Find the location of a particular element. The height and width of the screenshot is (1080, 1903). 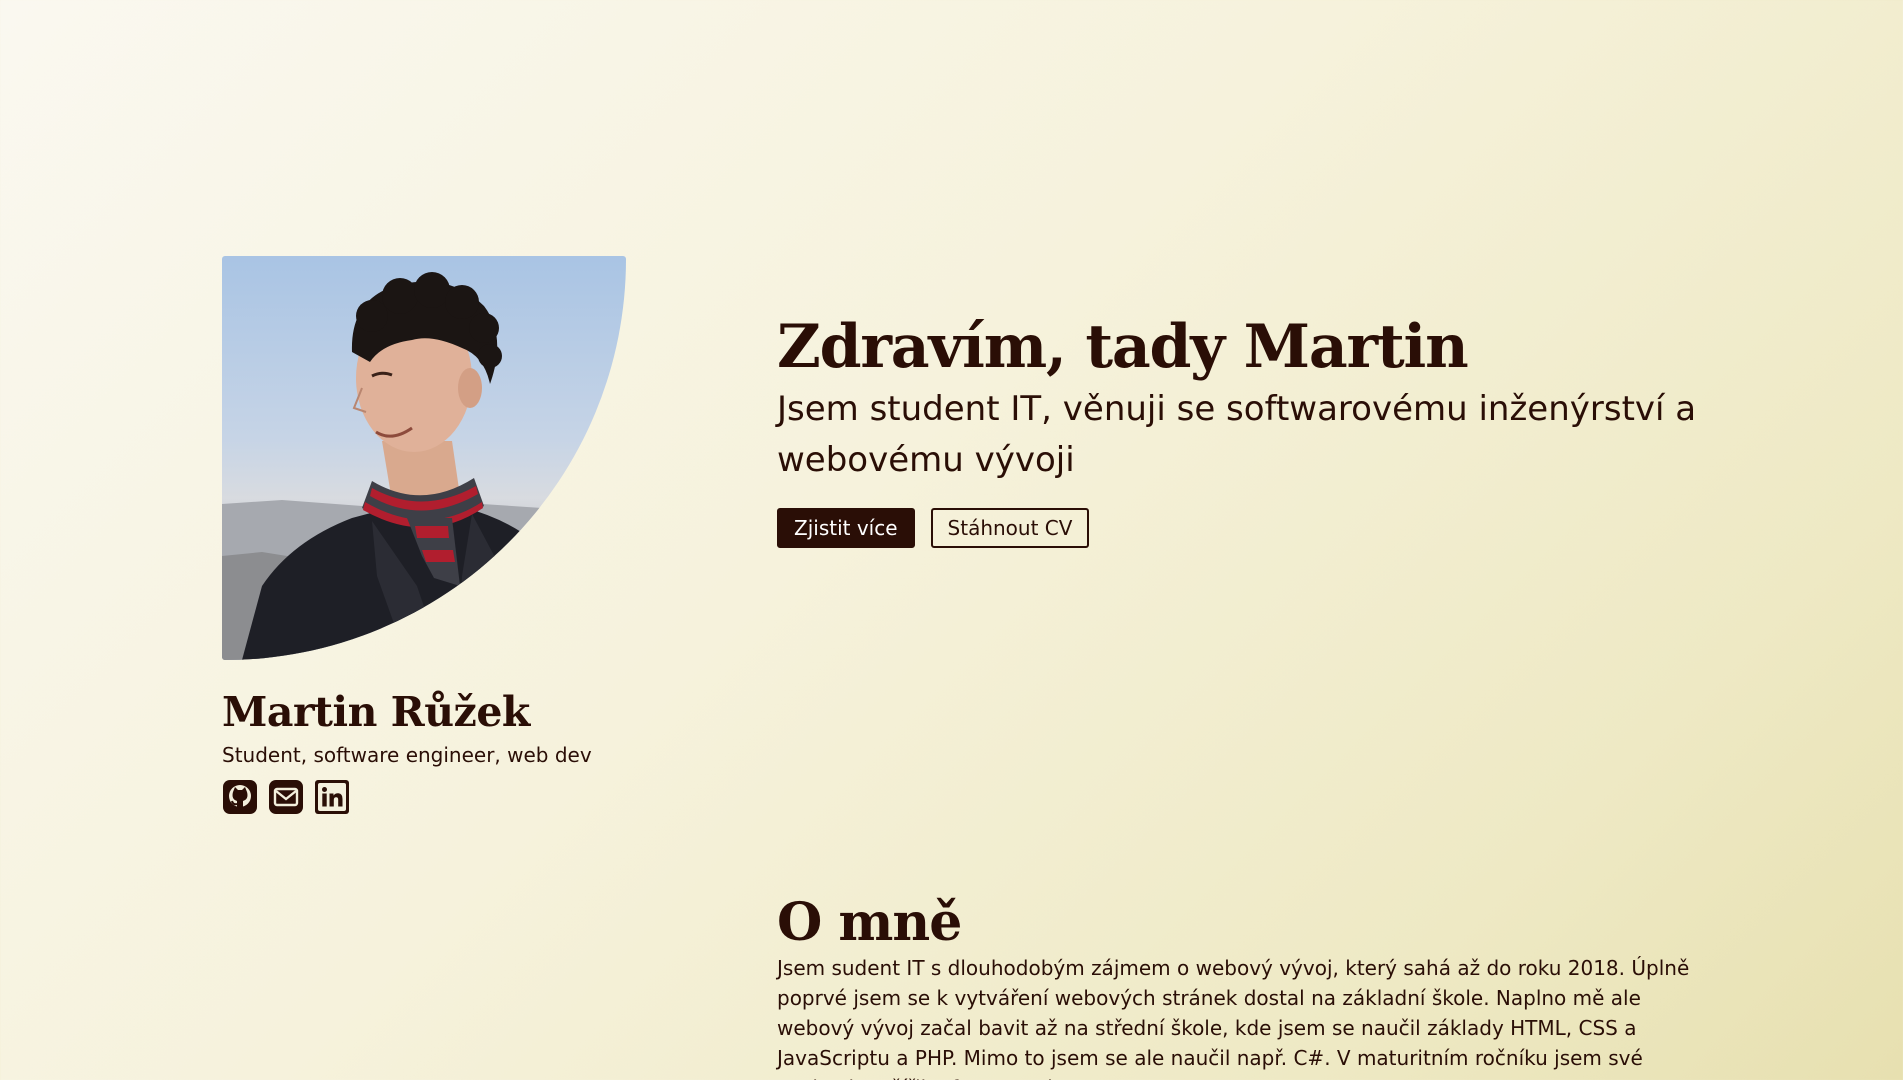

profile-role: Student, software engineer, web dev is located at coordinates (407, 755).